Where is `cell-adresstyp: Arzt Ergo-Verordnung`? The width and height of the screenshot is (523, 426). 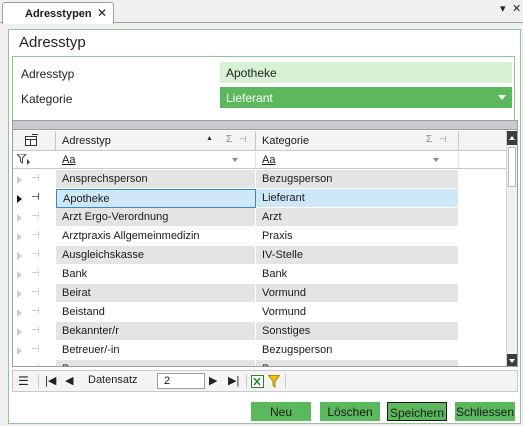 cell-adresstyp: Arzt Ergo-Verordnung is located at coordinates (156, 217).